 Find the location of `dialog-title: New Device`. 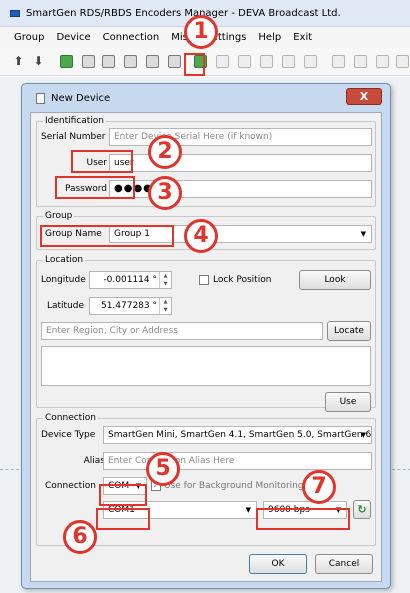

dialog-title: New Device is located at coordinates (81, 98).